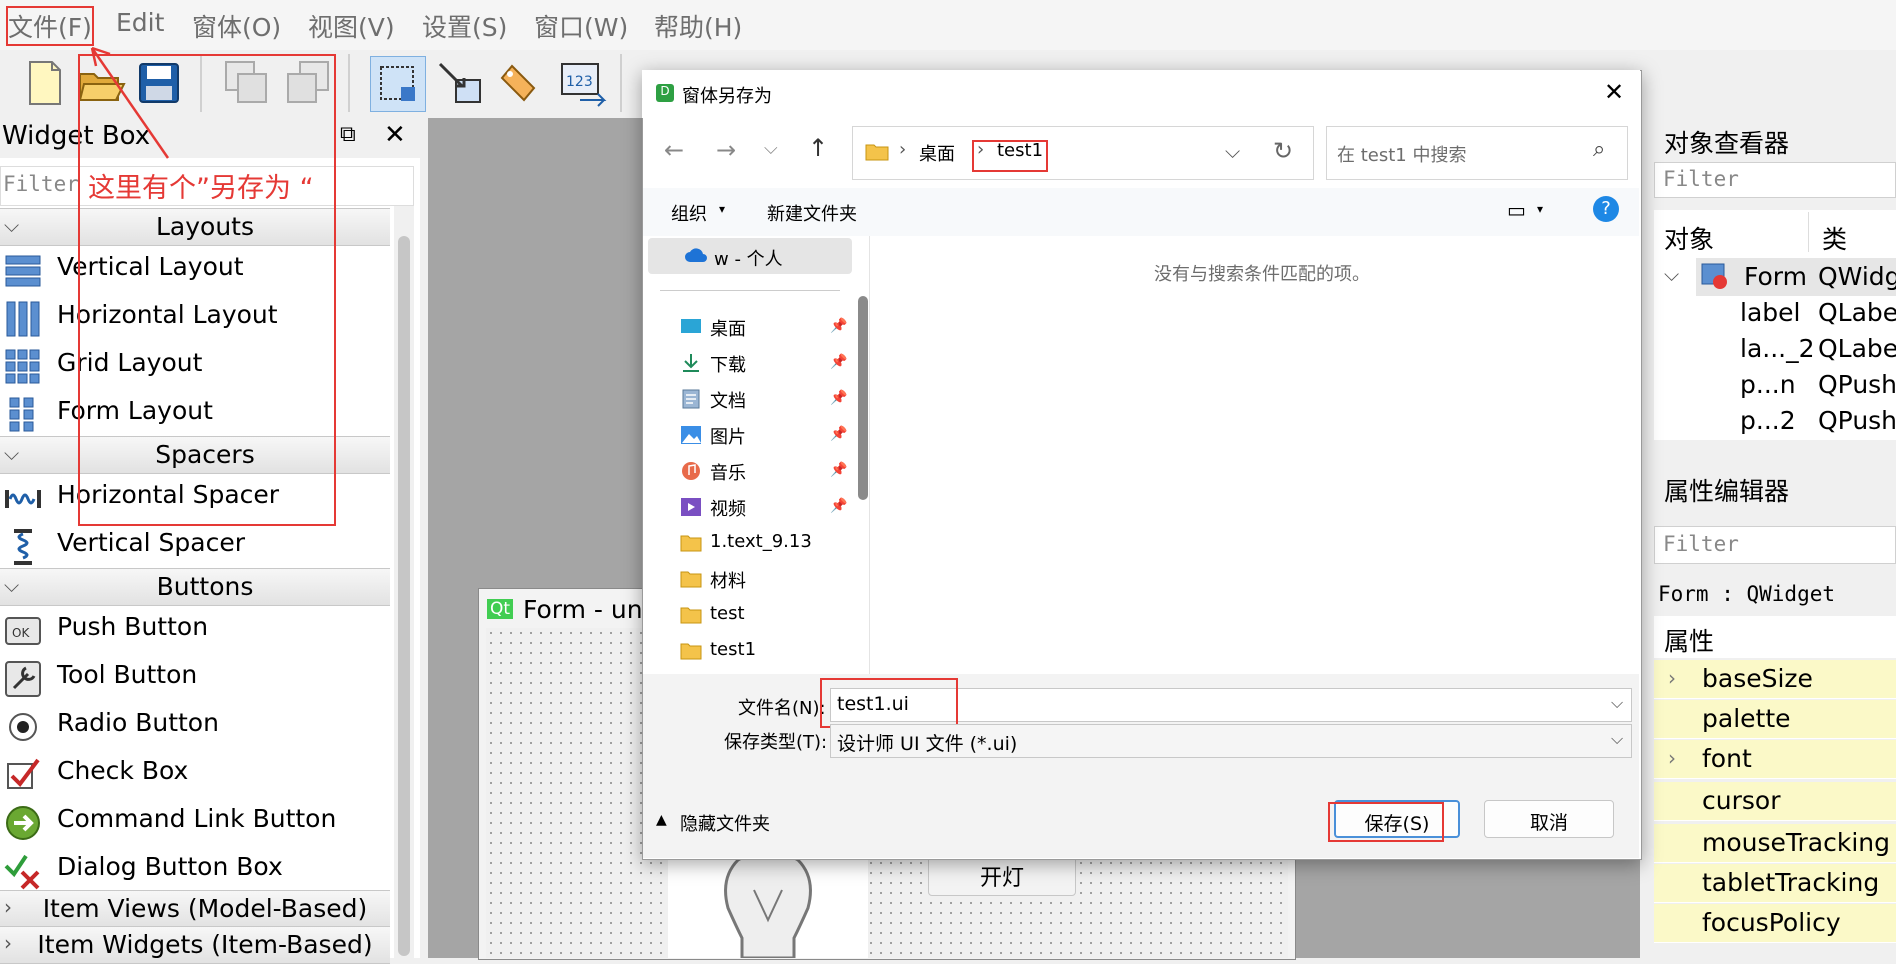  I want to click on edit-tab-order-icon: 123, so click(583, 83).